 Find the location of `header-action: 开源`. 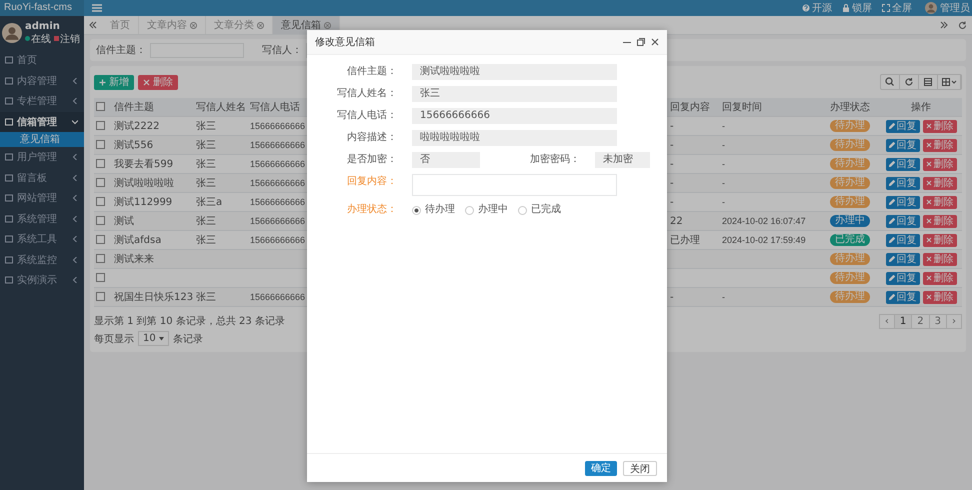

header-action: 开源 is located at coordinates (817, 8).